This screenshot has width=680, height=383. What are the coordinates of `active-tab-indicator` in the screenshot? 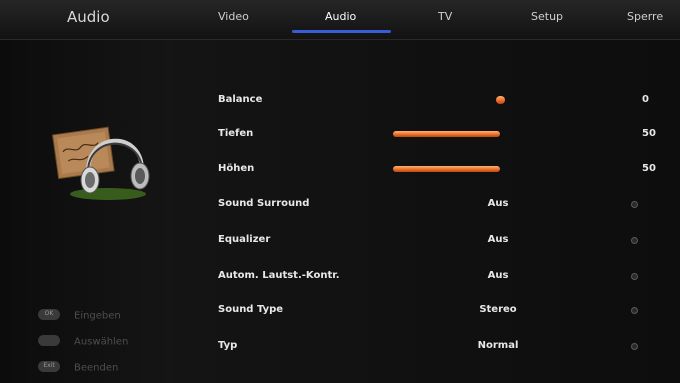 It's located at (341, 31).